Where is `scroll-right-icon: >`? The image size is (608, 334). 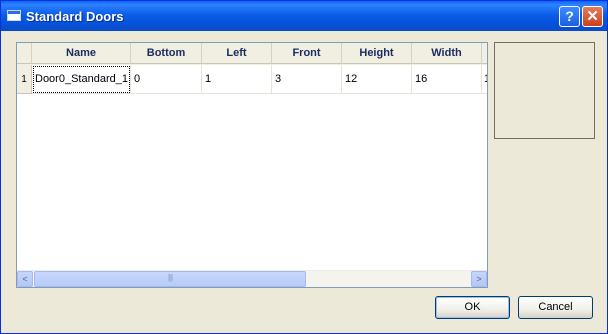 scroll-right-icon: > is located at coordinates (479, 279).